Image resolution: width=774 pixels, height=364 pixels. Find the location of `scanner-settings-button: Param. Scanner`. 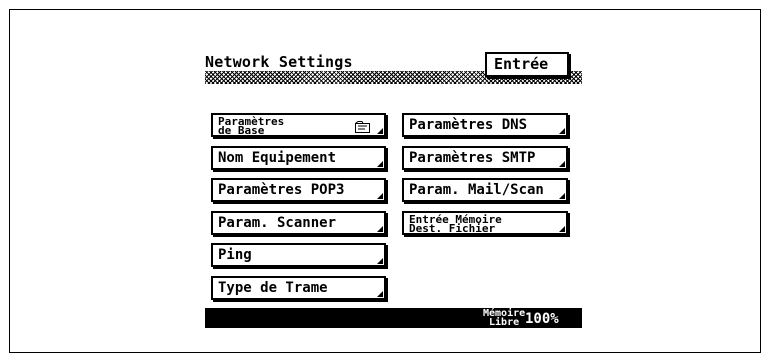

scanner-settings-button: Param. Scanner is located at coordinates (298, 223).